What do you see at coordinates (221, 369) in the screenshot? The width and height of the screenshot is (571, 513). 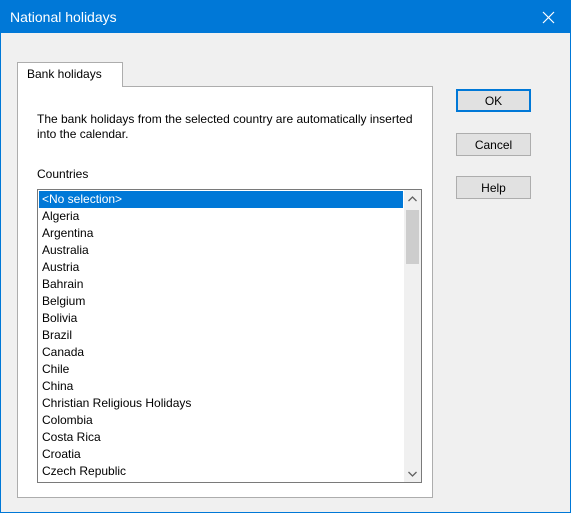 I see `list-item: Chile` at bounding box center [221, 369].